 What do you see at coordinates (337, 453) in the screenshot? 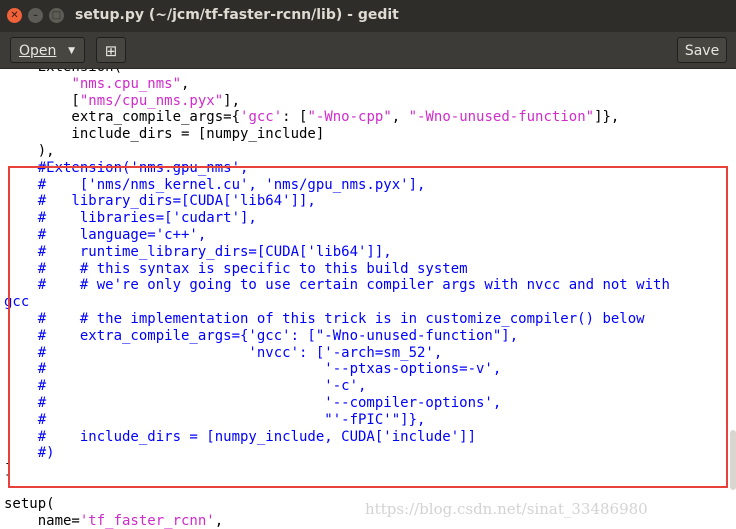
I see `code-line: #)` at bounding box center [337, 453].